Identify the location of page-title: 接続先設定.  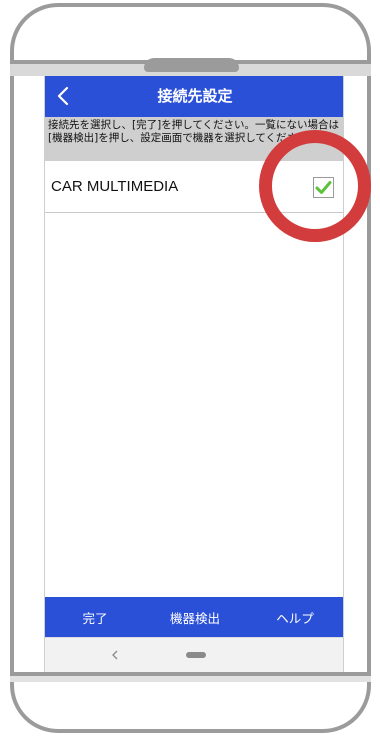
(195, 96).